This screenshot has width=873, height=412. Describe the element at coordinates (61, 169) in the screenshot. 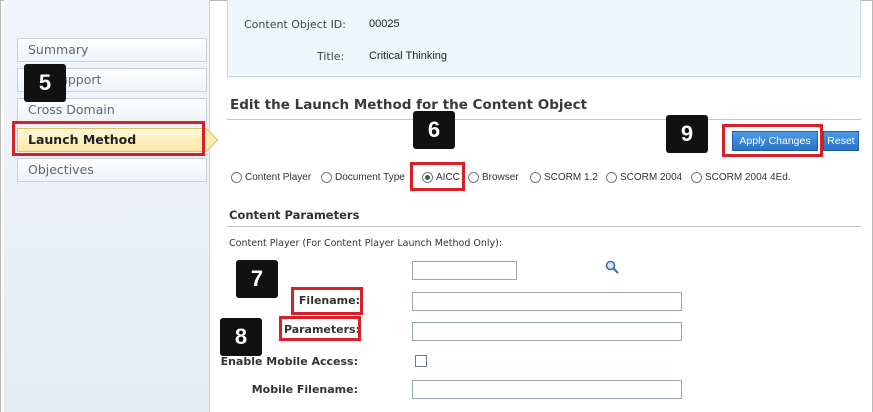

I see `sidebar-item-label: Objectives` at that location.